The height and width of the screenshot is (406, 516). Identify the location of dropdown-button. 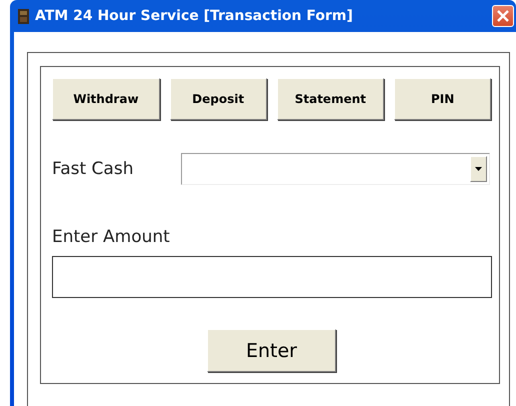
(478, 169).